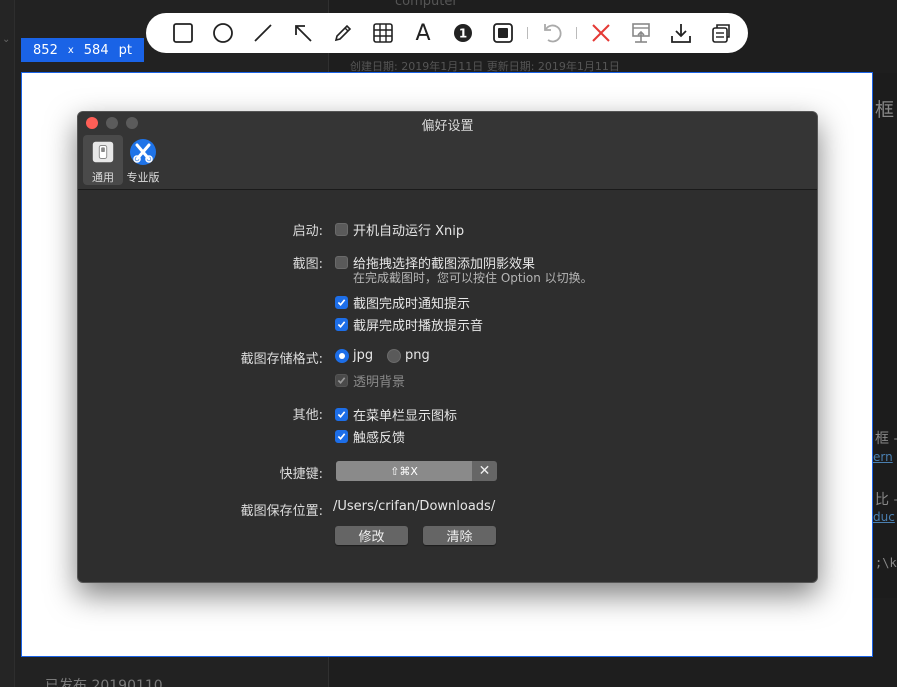 The width and height of the screenshot is (897, 687). What do you see at coordinates (371, 535) in the screenshot?
I see `modify-location-button: 修改` at bounding box center [371, 535].